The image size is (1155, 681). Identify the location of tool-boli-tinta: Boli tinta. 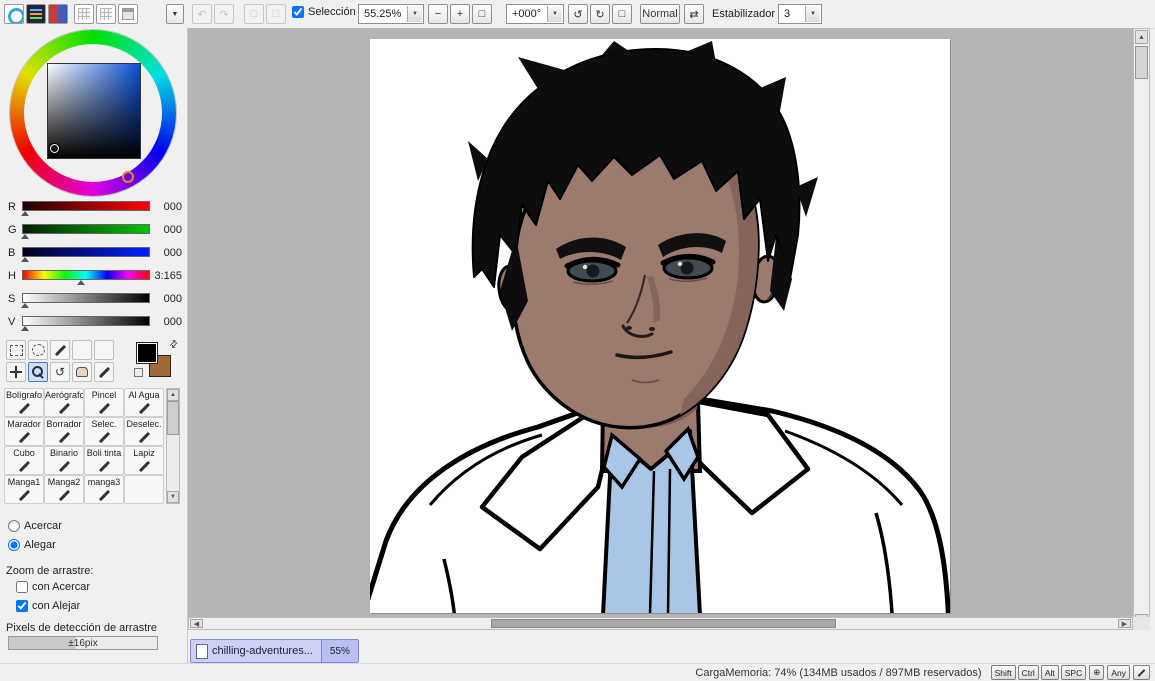
(104, 460).